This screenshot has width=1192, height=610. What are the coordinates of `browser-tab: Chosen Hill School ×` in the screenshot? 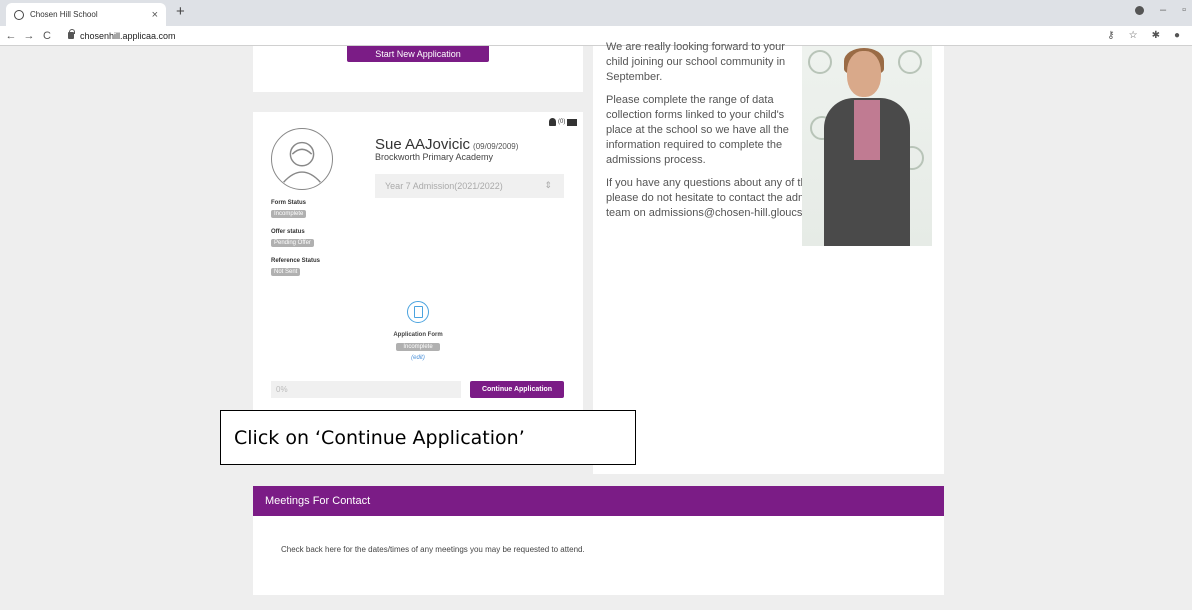 It's located at (86, 14).